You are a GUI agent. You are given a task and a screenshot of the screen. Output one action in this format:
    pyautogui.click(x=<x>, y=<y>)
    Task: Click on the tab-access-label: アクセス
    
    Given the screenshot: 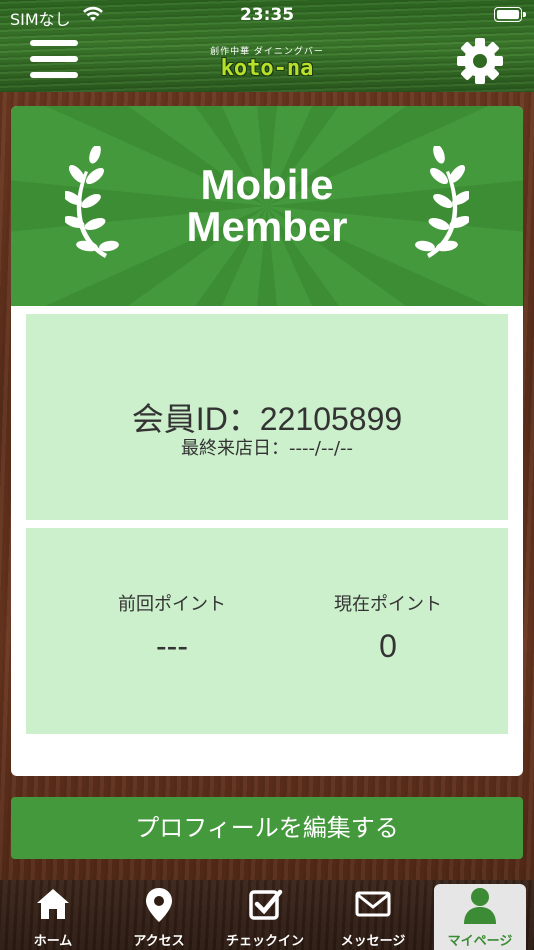 What is the action you would take?
    pyautogui.click(x=159, y=941)
    